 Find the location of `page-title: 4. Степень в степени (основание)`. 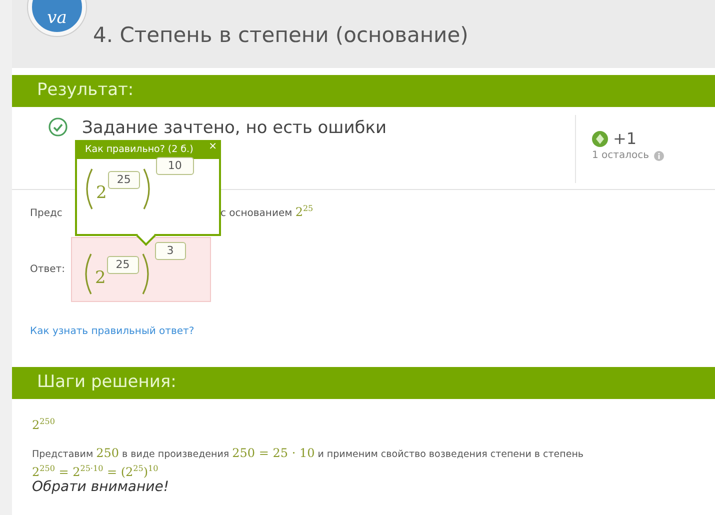

page-title: 4. Степень в степени (основание) is located at coordinates (280, 35).